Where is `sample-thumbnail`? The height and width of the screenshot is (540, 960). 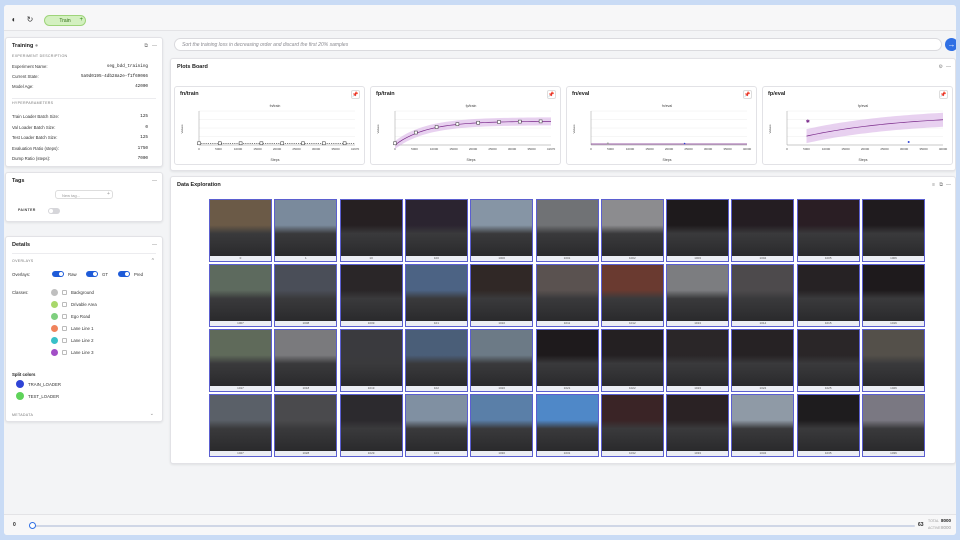 sample-thumbnail is located at coordinates (632, 358).